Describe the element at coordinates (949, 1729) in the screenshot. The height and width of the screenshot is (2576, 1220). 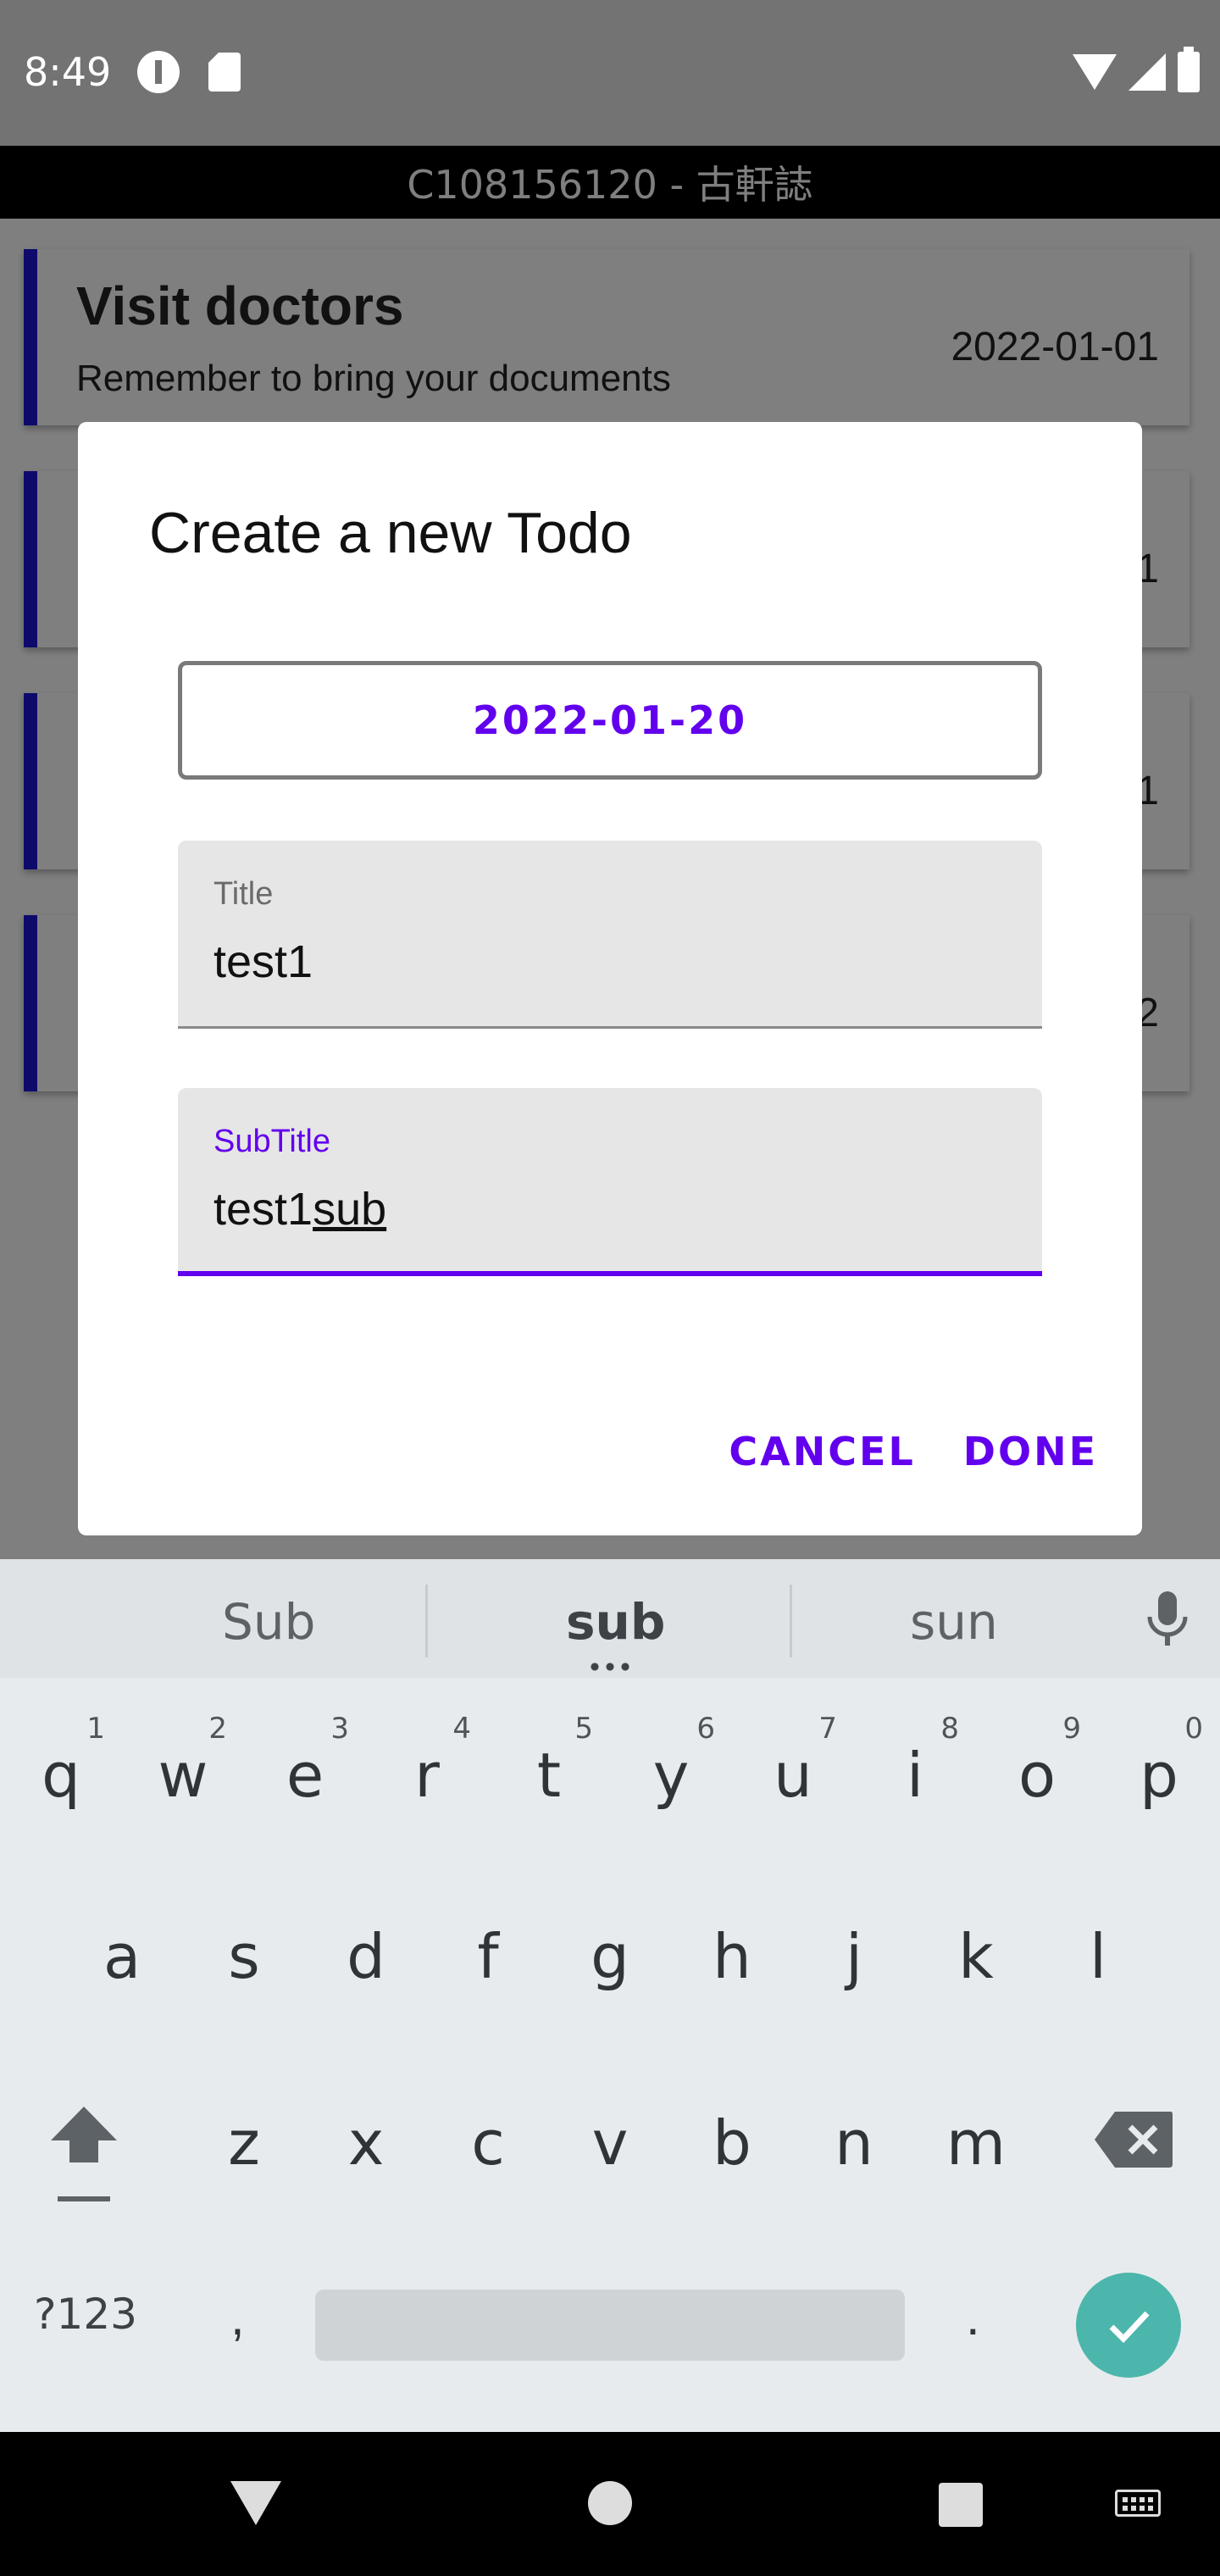
I see `key-hint: 8` at that location.